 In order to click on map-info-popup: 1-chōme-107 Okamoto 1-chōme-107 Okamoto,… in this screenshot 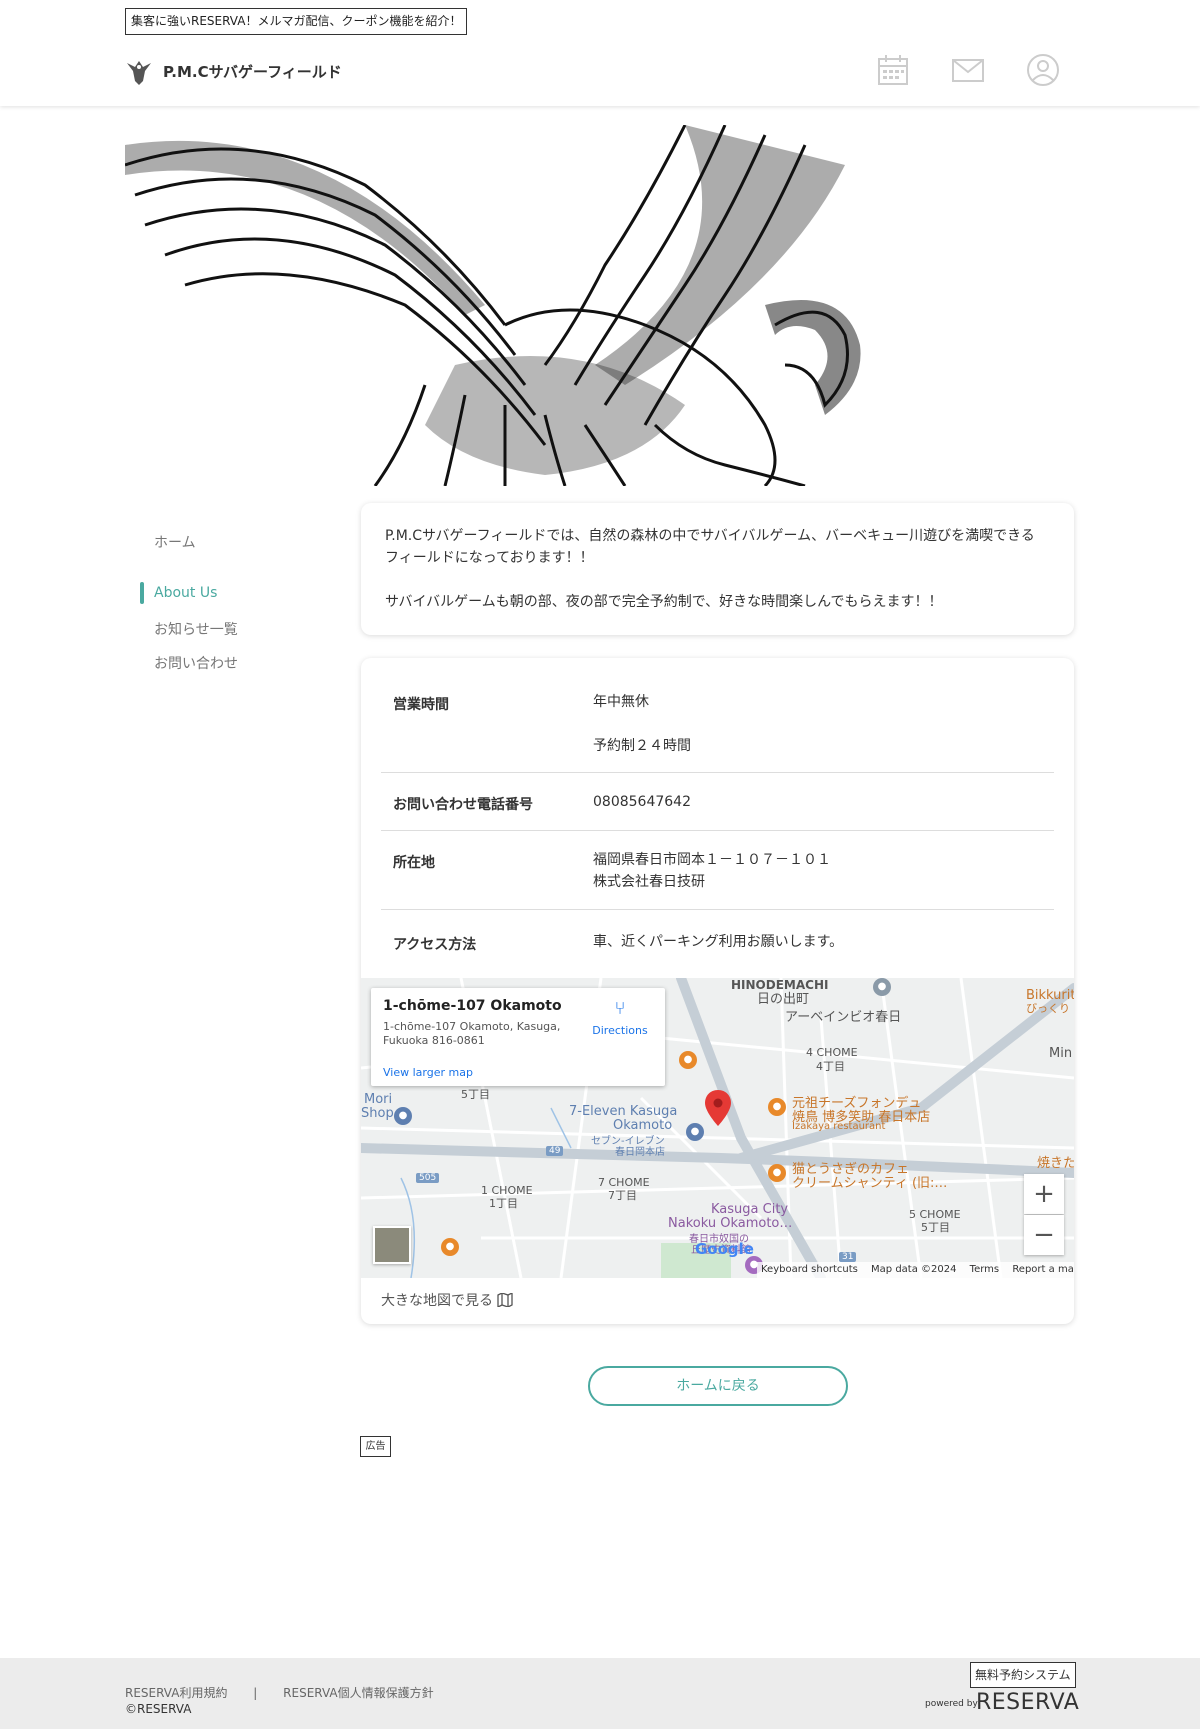, I will do `click(518, 1037)`.